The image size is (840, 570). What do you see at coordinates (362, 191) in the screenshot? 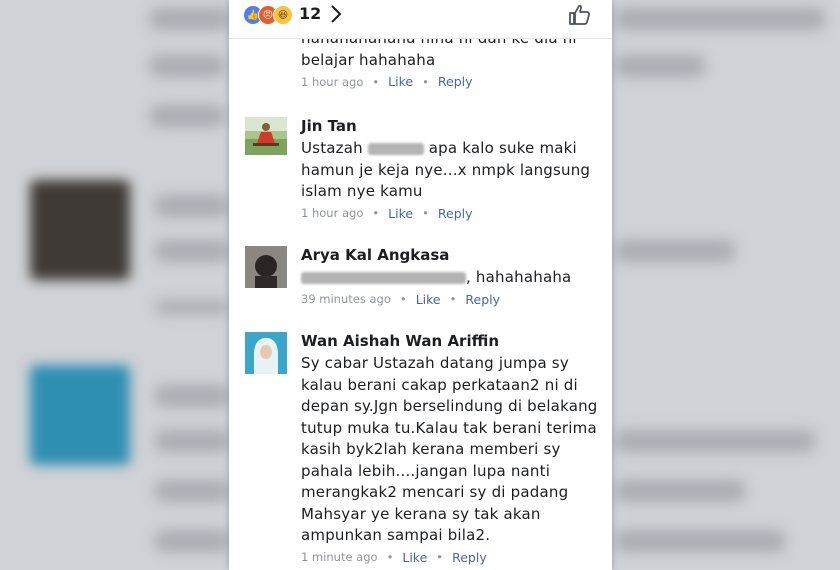
I see `comment-line: islam nye kamu` at bounding box center [362, 191].